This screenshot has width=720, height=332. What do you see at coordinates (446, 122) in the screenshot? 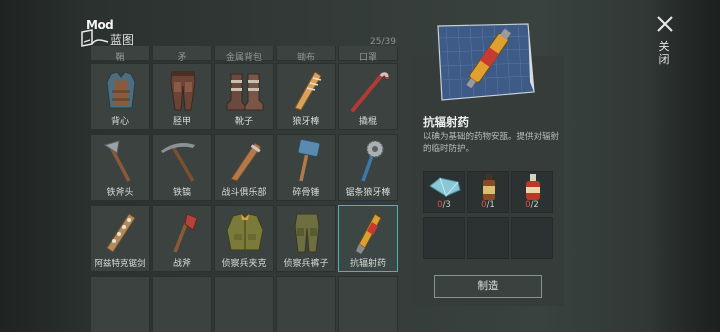
I see `item-name: 抗辐射药` at bounding box center [446, 122].